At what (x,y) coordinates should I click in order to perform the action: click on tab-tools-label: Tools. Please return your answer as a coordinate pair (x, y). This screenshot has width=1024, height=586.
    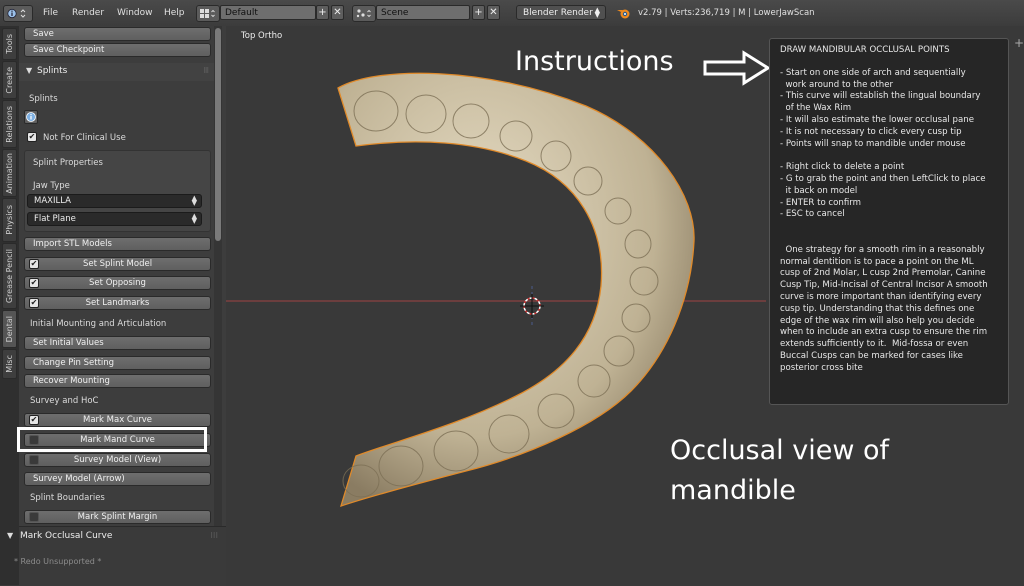
    Looking at the image, I should click on (9, 44).